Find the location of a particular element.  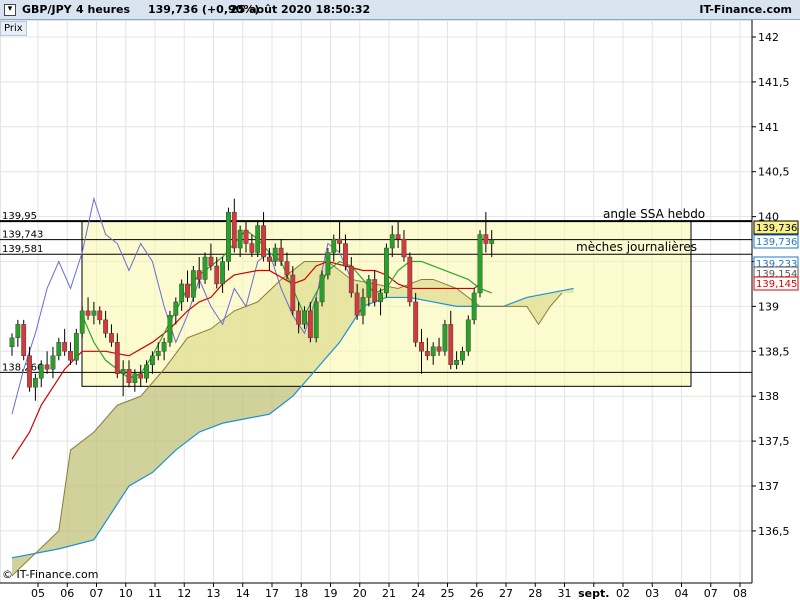

level-annotation: angle SSA hebdo is located at coordinates (654, 214).